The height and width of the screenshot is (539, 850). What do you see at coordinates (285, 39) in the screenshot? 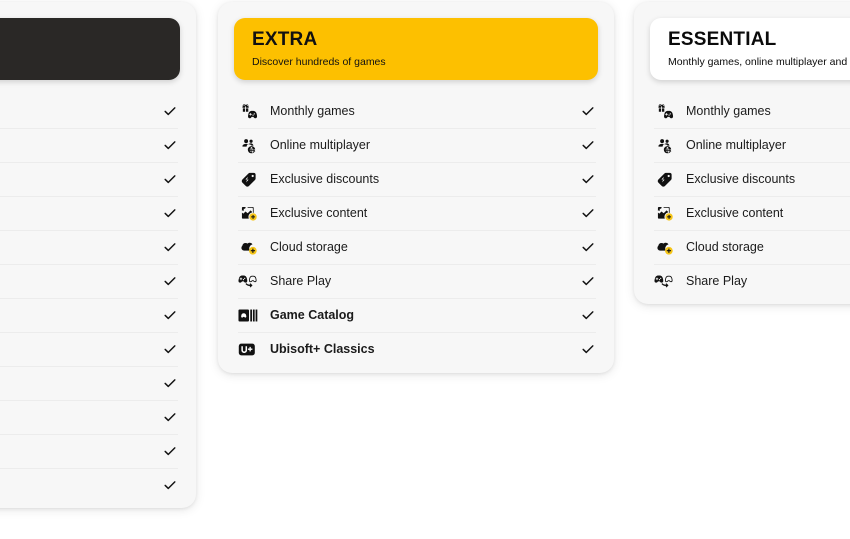
I see `plan-title-extra: EXTRA` at bounding box center [285, 39].